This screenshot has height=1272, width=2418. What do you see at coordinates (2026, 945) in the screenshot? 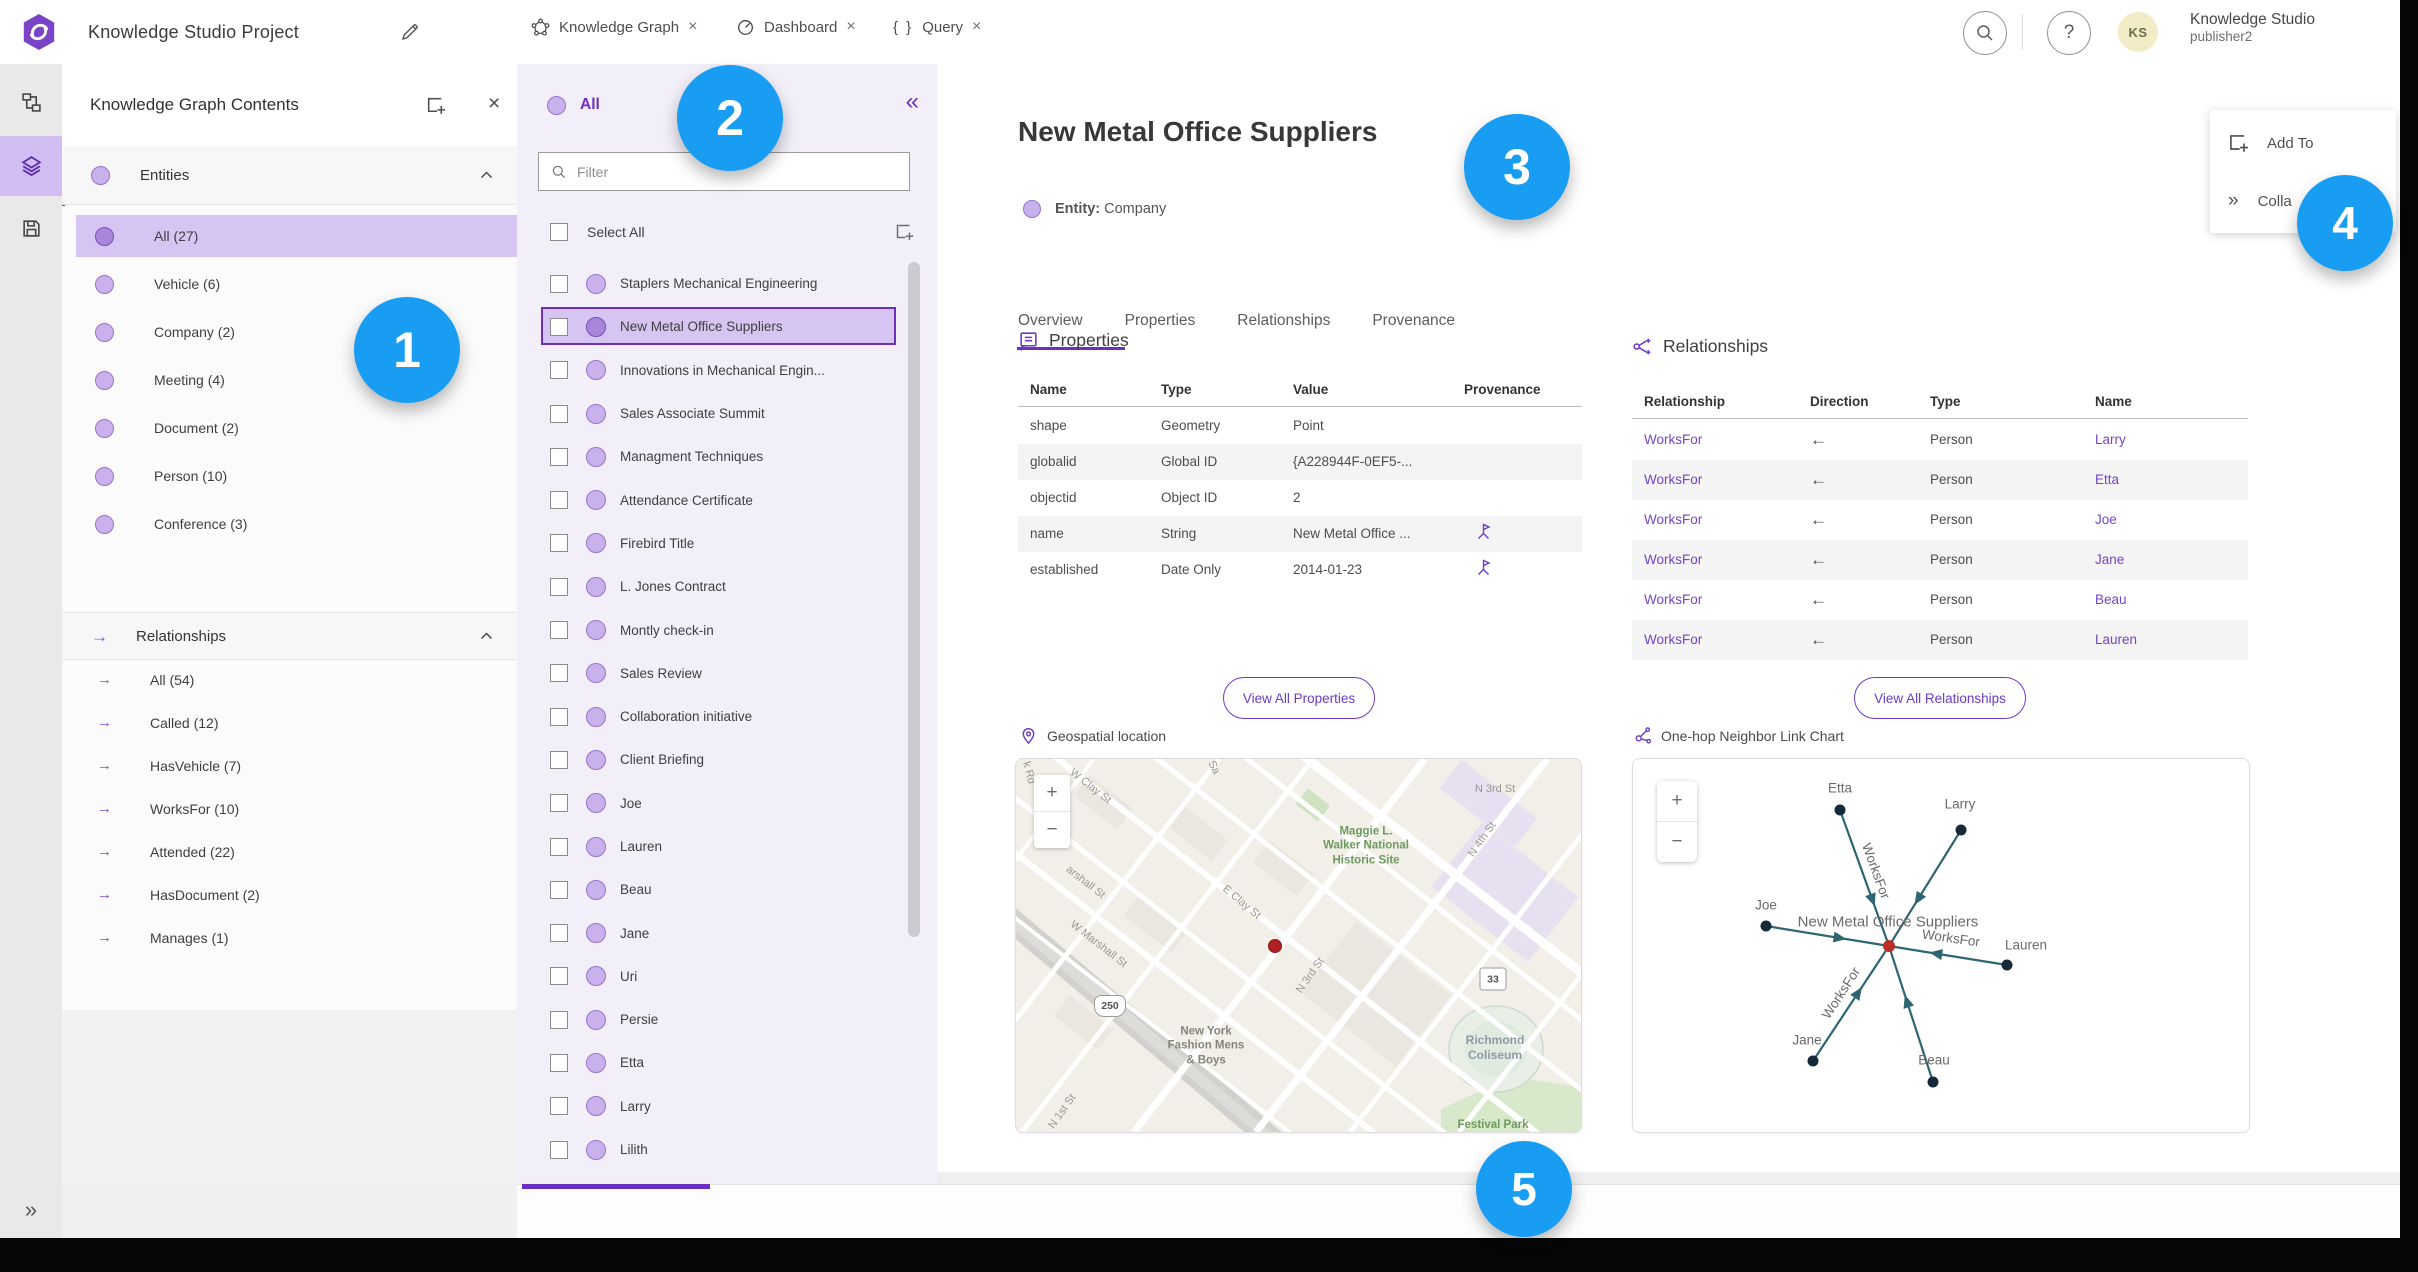
I see `node-label: Lauren` at bounding box center [2026, 945].